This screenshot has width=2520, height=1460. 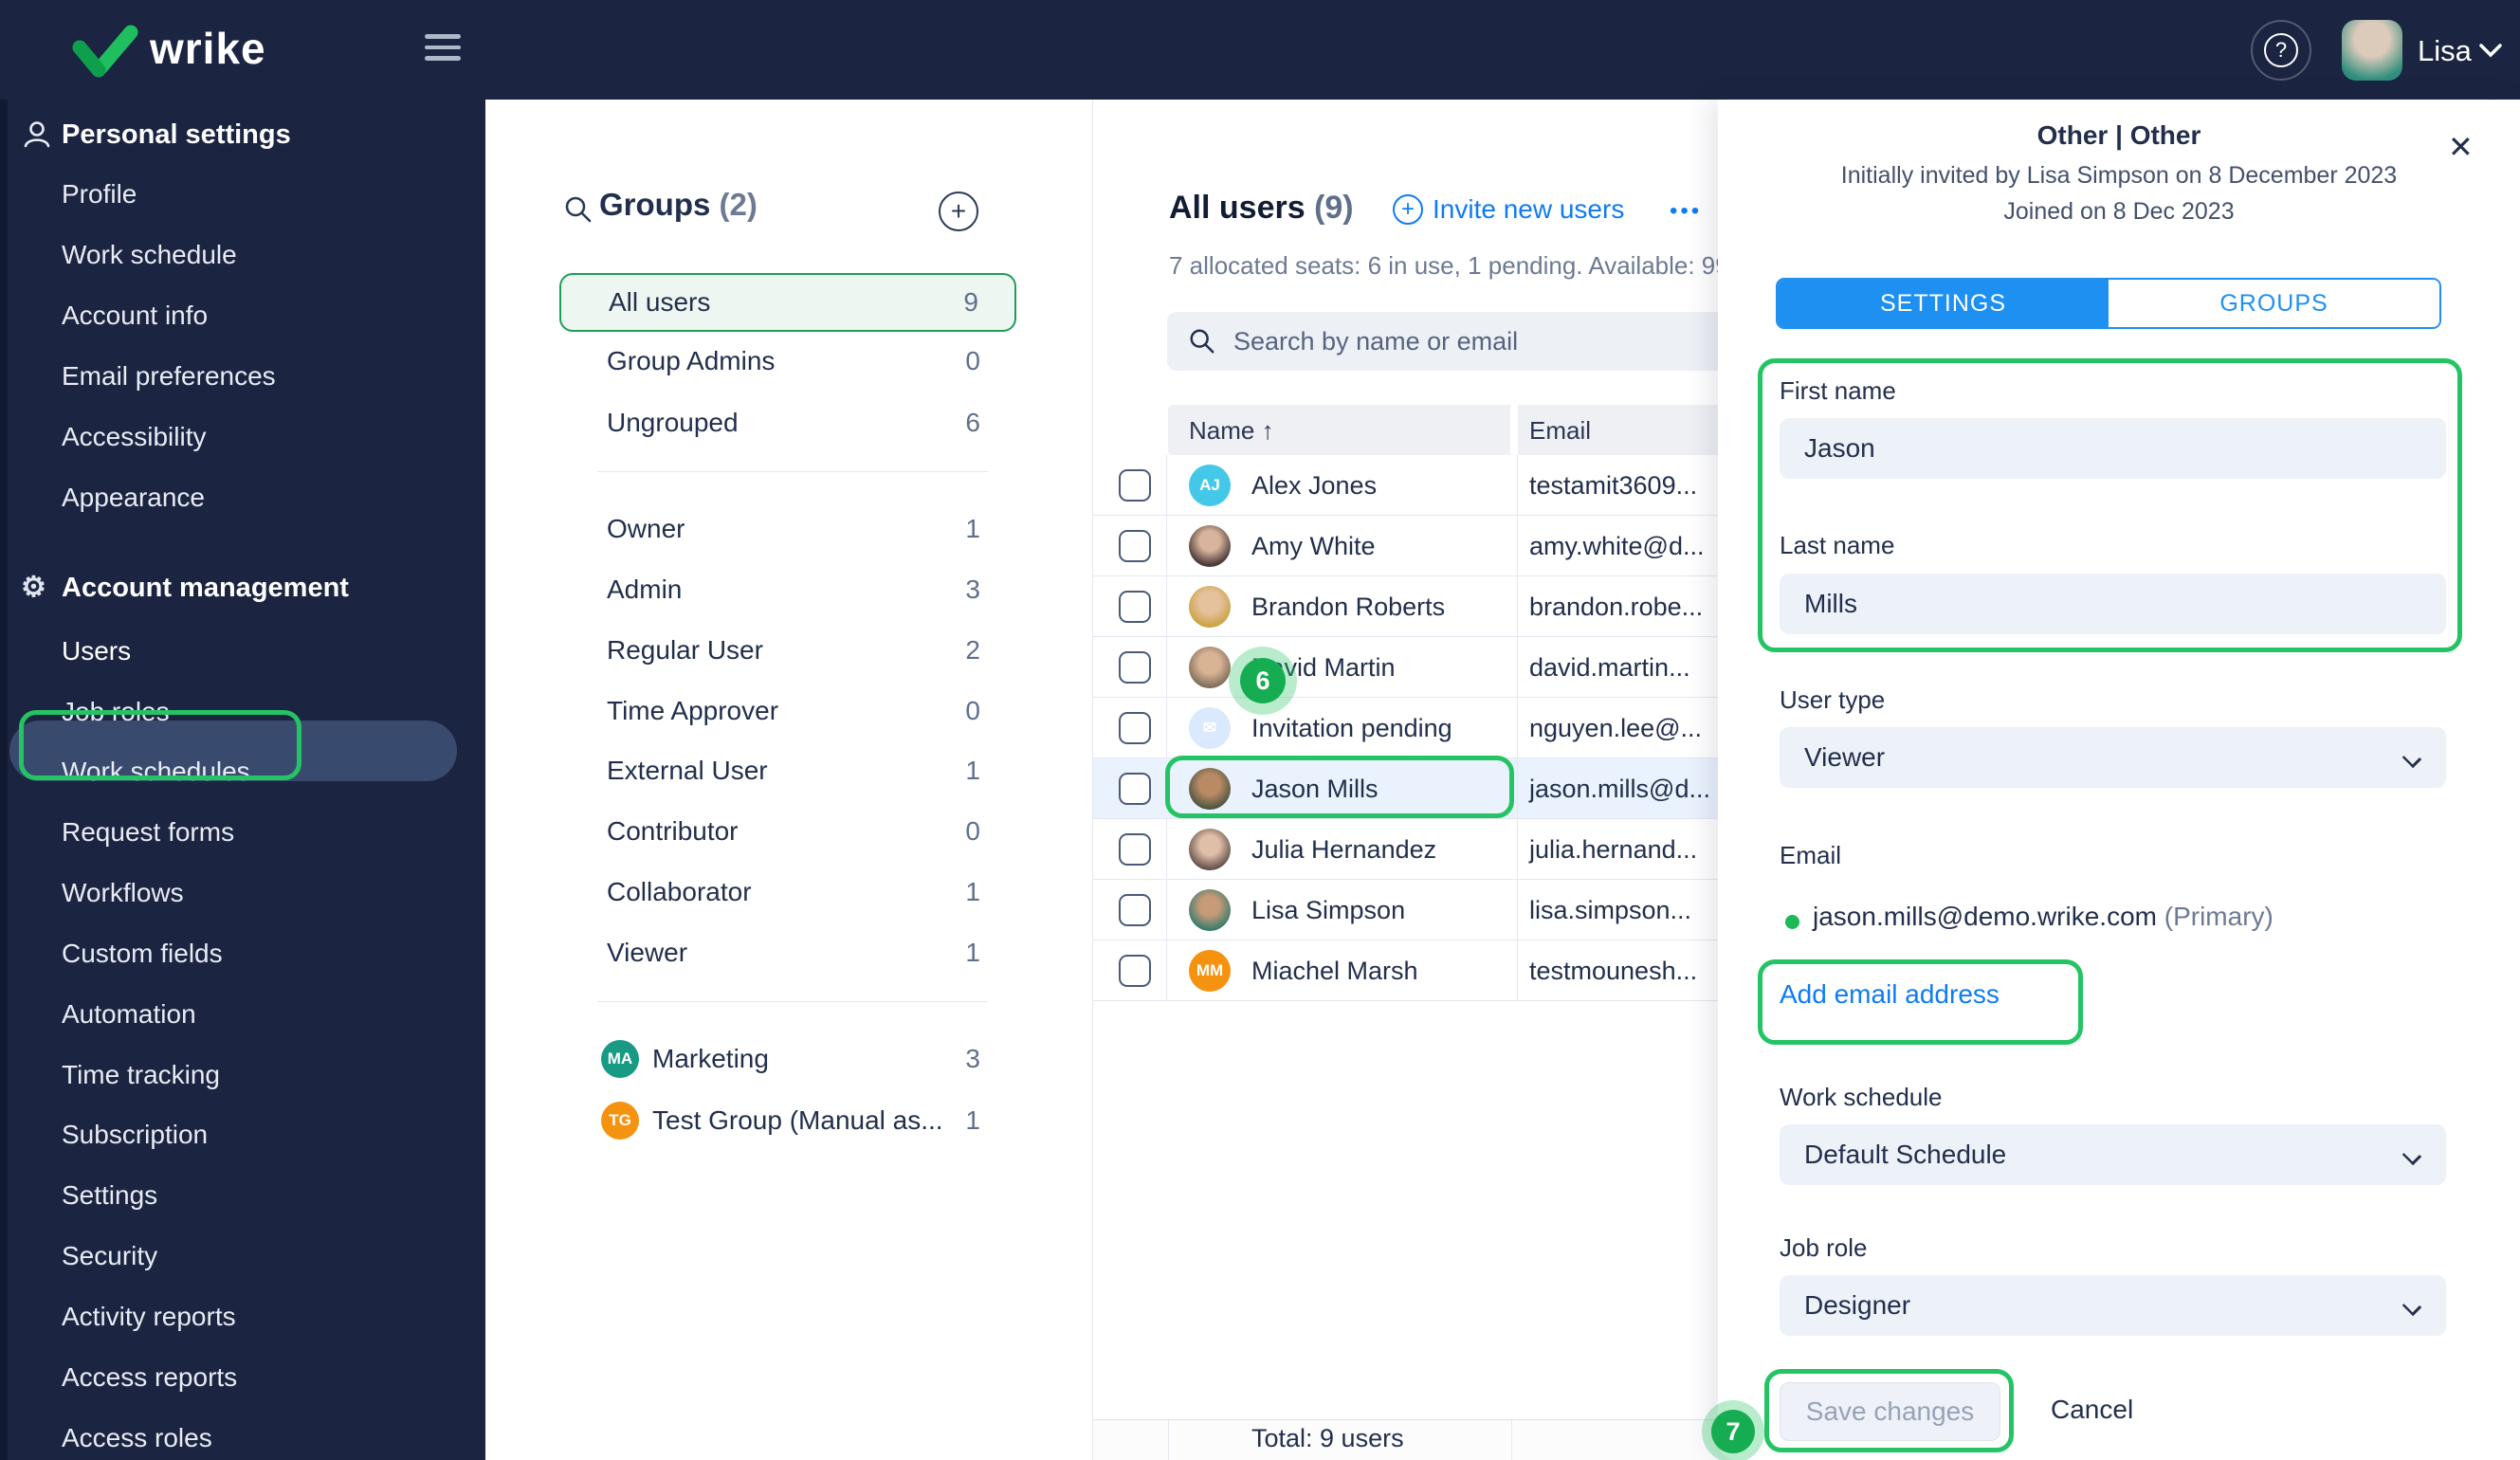 I want to click on table-footer: Total: 9 users, so click(x=1425, y=1439).